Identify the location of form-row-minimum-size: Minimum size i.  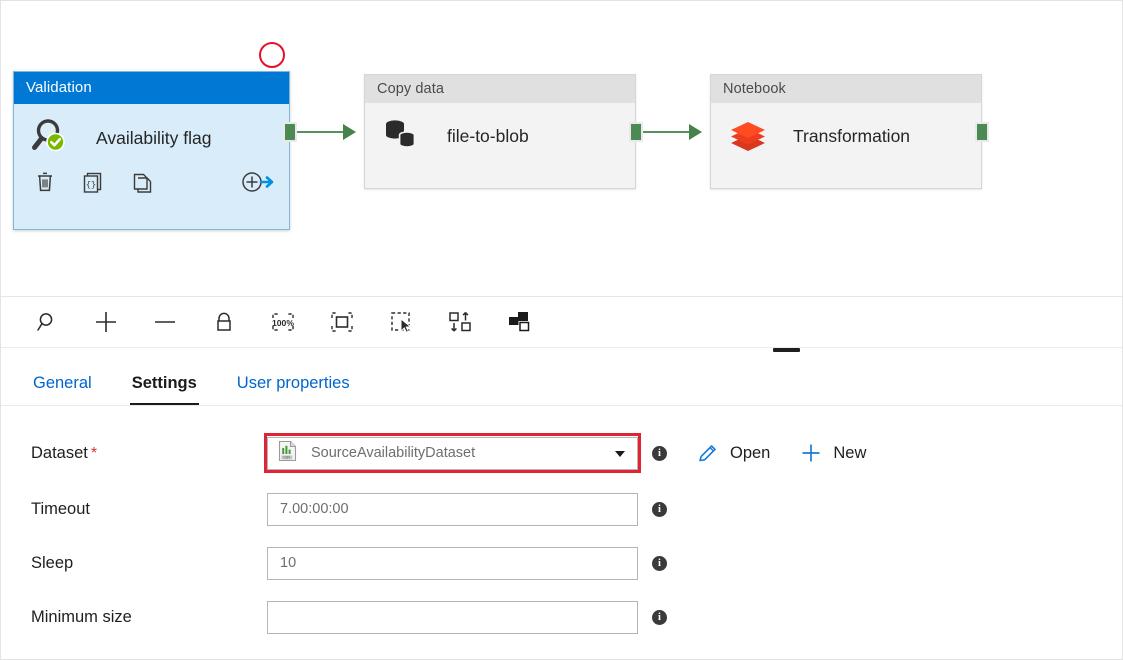
(576, 617).